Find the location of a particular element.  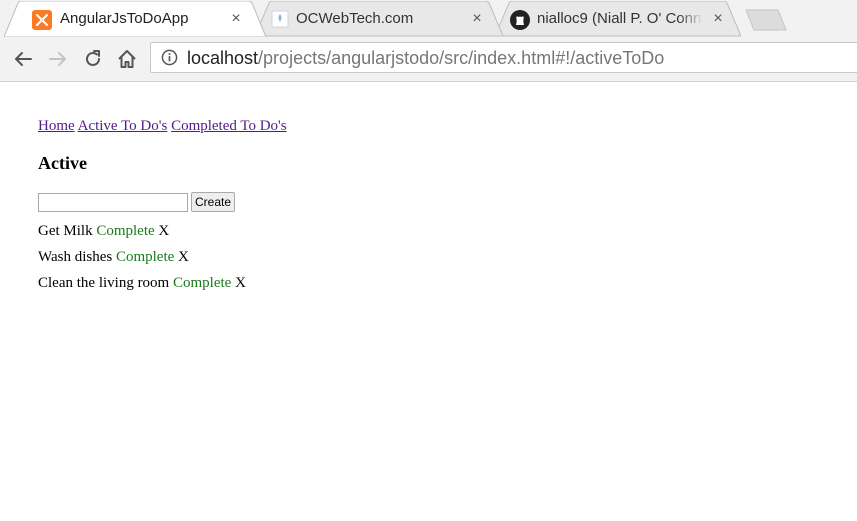

url-host: localhost is located at coordinates (223, 58).